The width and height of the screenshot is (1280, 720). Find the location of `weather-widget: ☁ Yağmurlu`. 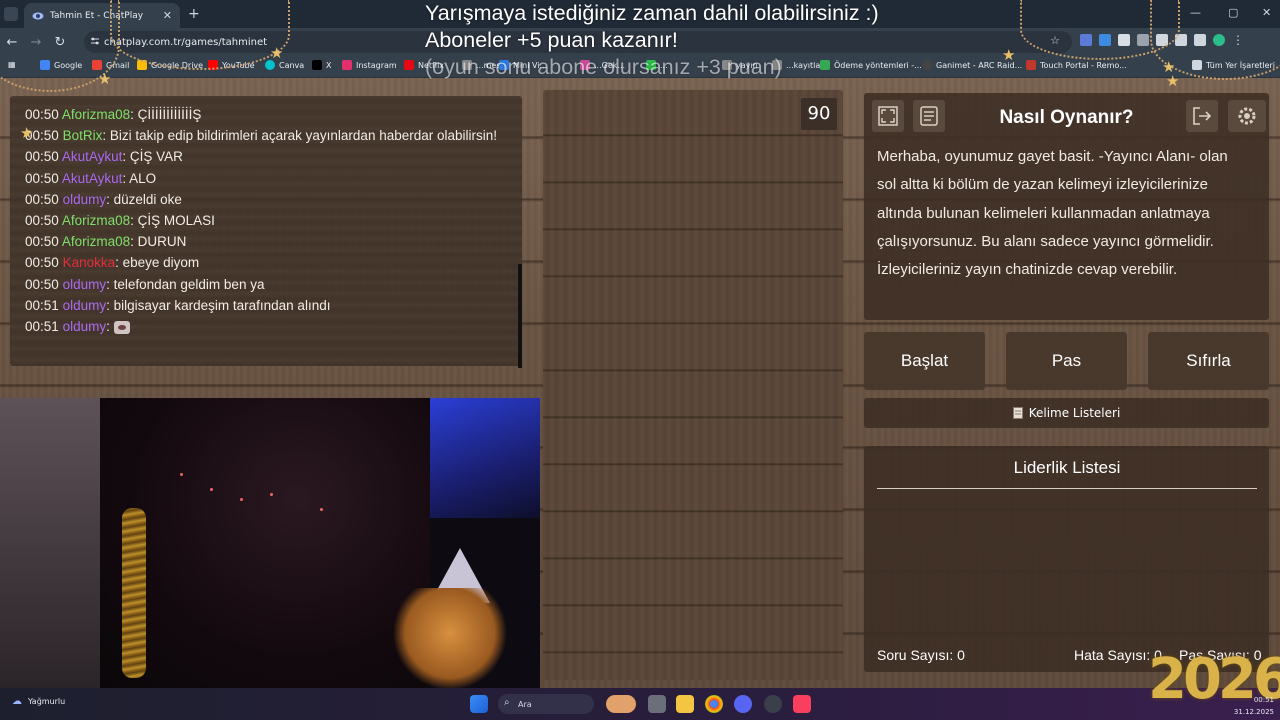

weather-widget: ☁ Yağmurlu is located at coordinates (38, 701).